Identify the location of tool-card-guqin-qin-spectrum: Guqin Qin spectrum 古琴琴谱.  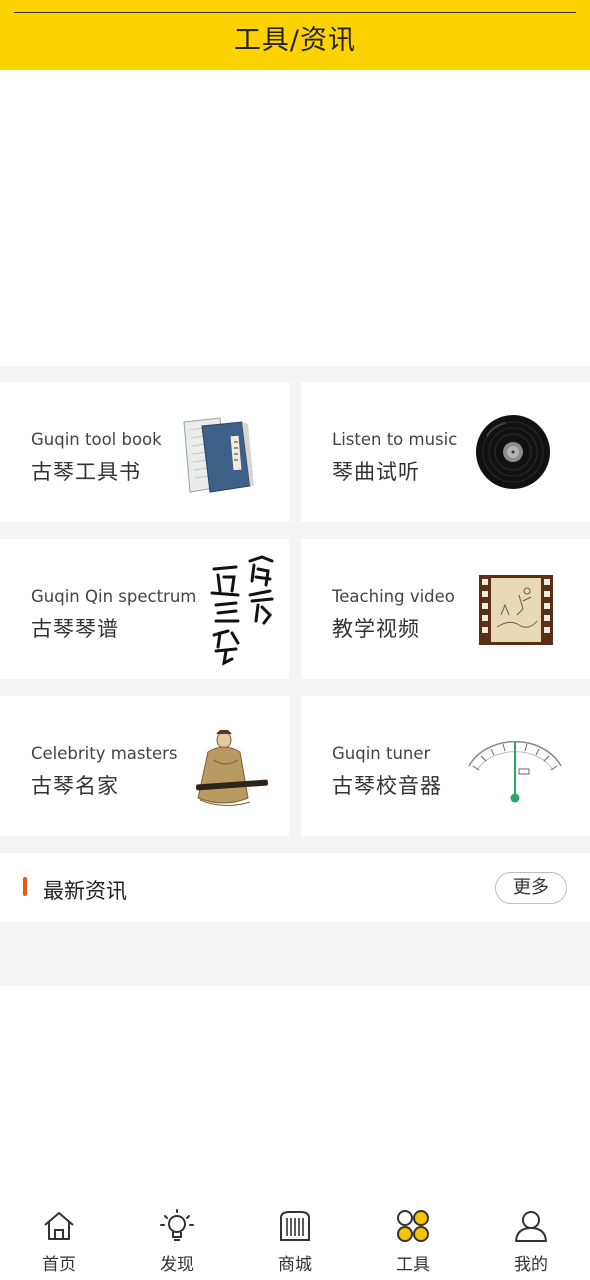
(144, 609).